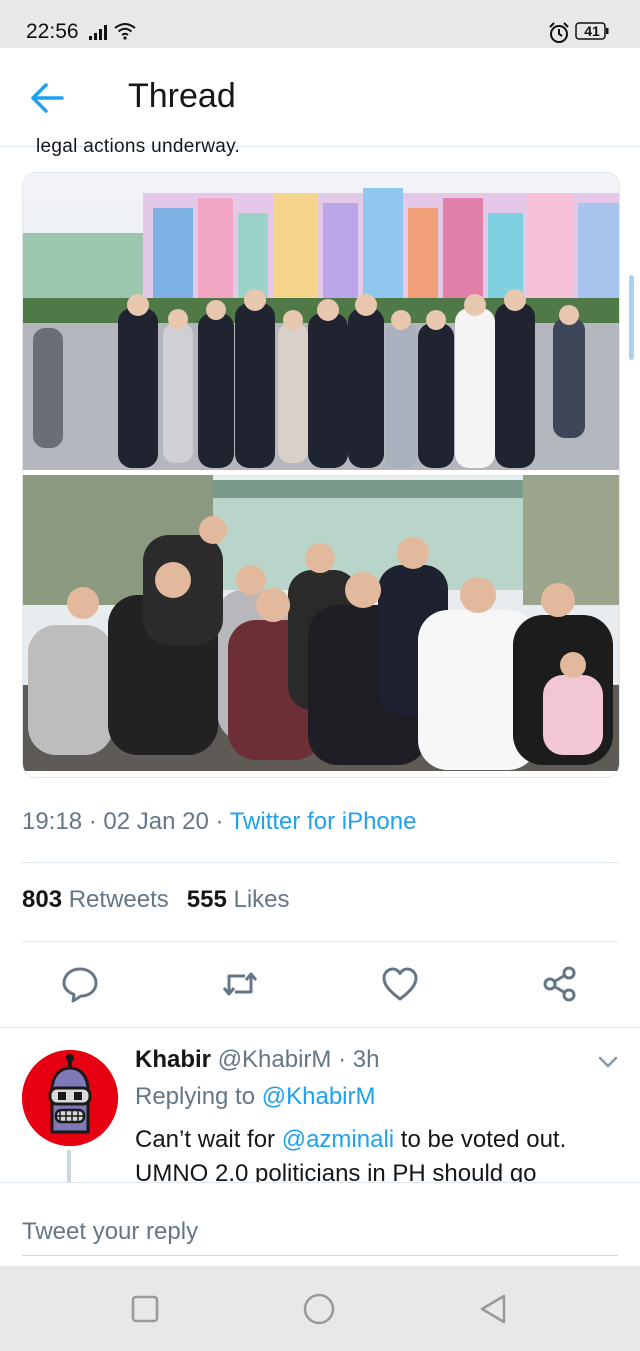 Image resolution: width=640 pixels, height=1351 pixels. I want to click on avatar-image, so click(70, 1098).